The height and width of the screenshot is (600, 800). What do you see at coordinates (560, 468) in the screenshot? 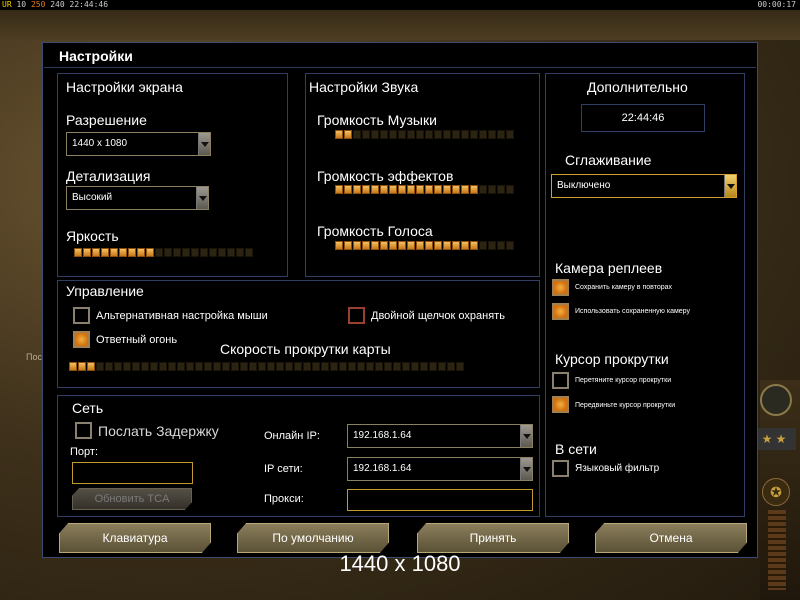
I see `language-filter-checkbox` at bounding box center [560, 468].